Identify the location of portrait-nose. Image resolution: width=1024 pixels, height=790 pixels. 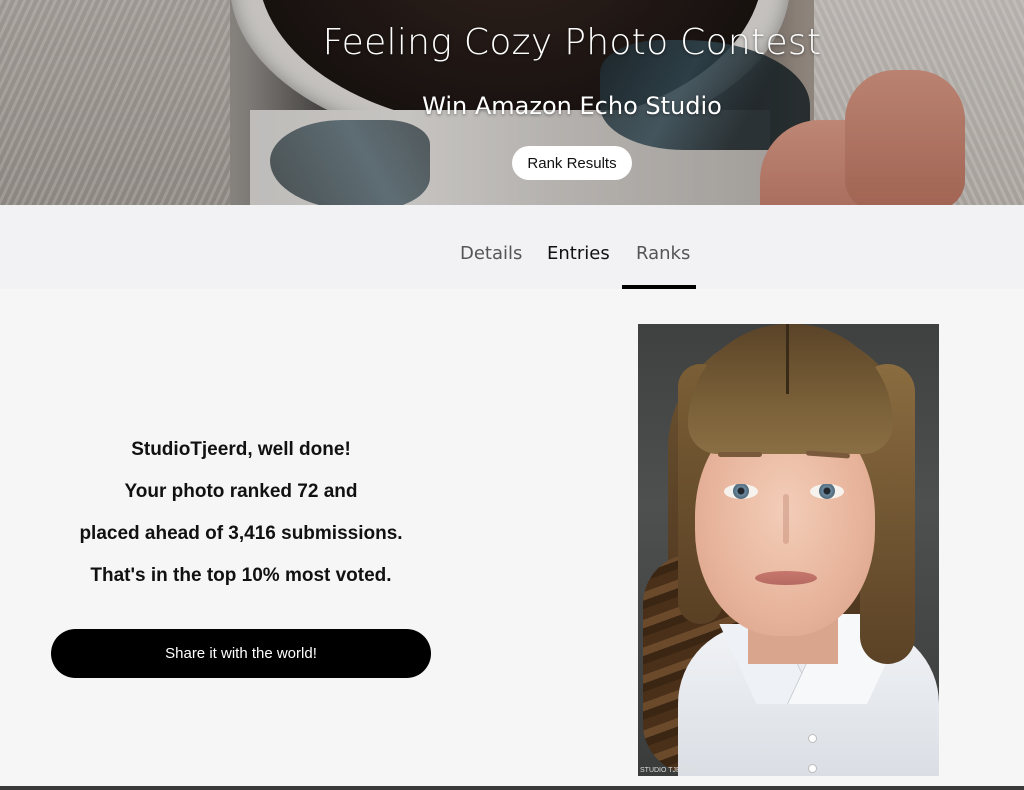
(786, 519).